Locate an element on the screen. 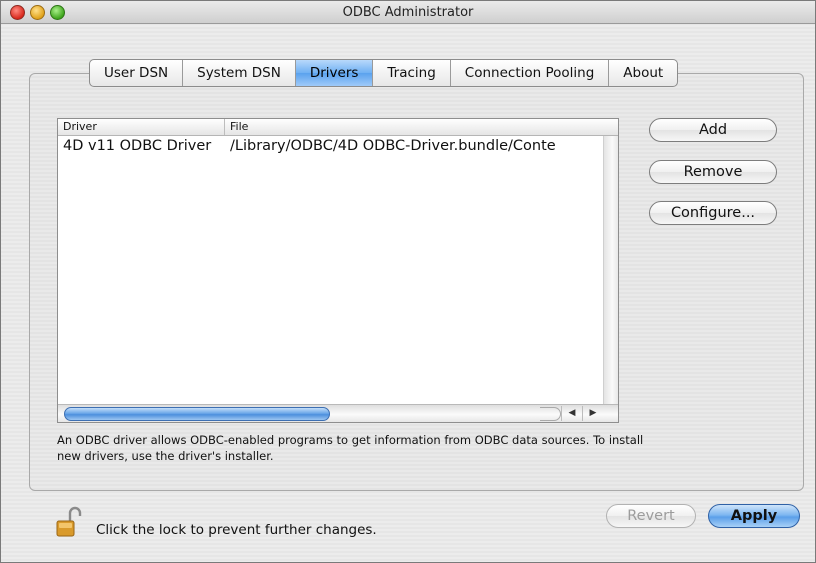 This screenshot has height=563, width=816. arrow-left-icon: ◀ is located at coordinates (571, 413).